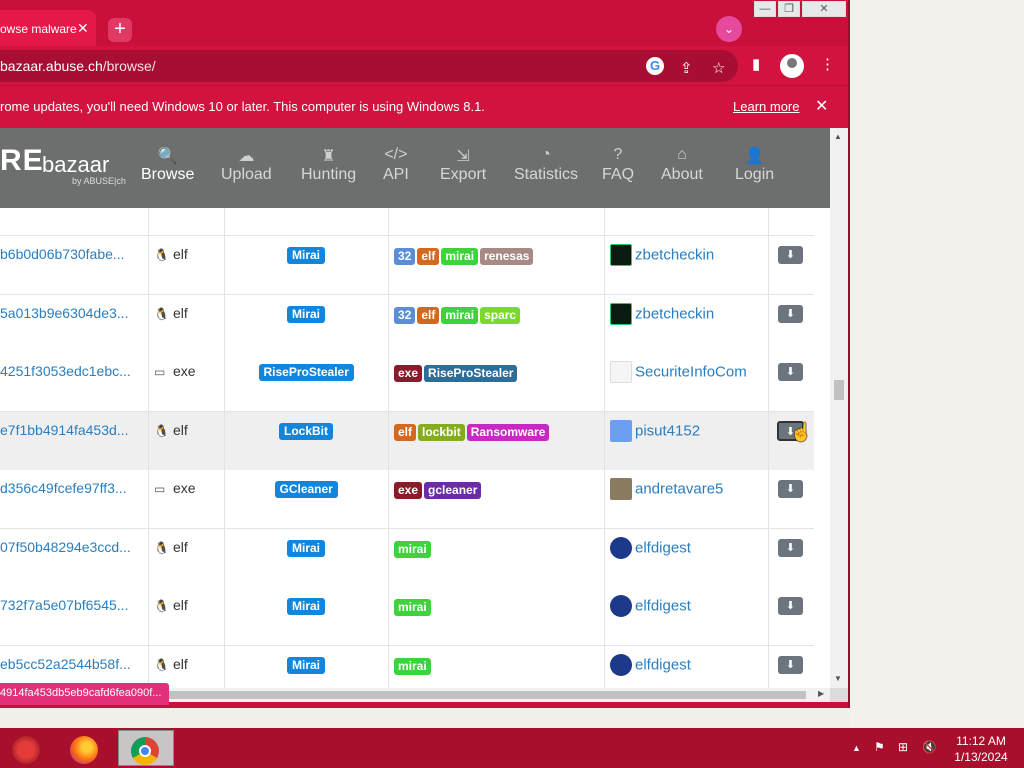  I want to click on taskbar-firefox, so click(86, 748).